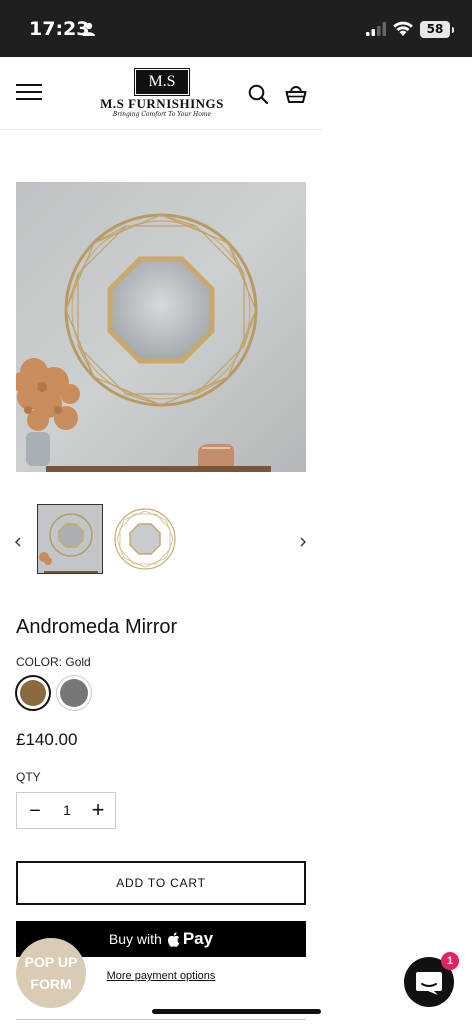  I want to click on logo-tagline: Bringing Comfort To Your Home, so click(162, 114).